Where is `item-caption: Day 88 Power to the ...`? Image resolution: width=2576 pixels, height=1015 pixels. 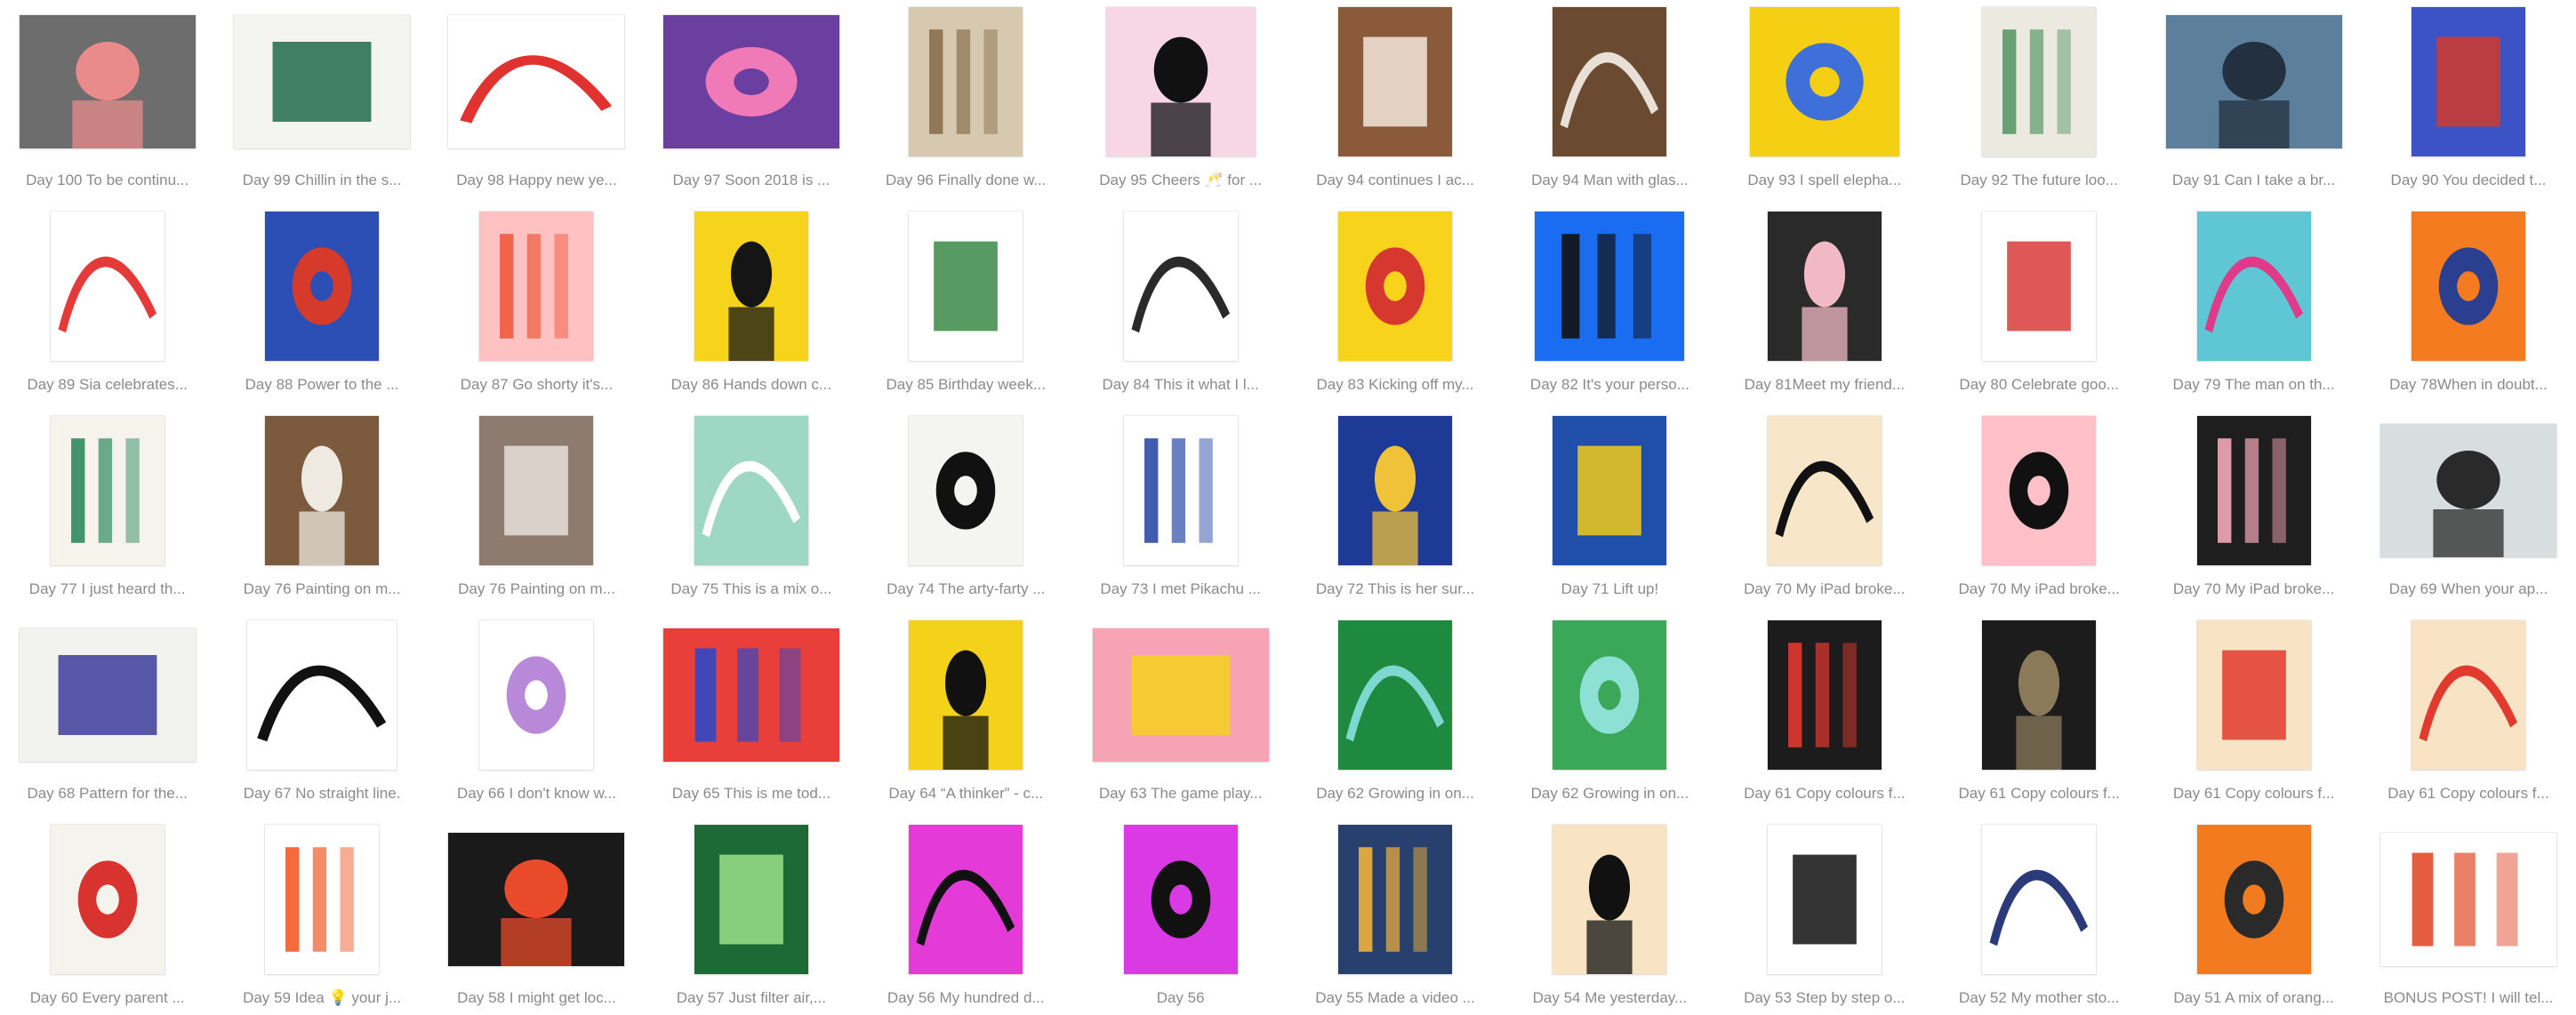
item-caption: Day 88 Power to the ... is located at coordinates (322, 385).